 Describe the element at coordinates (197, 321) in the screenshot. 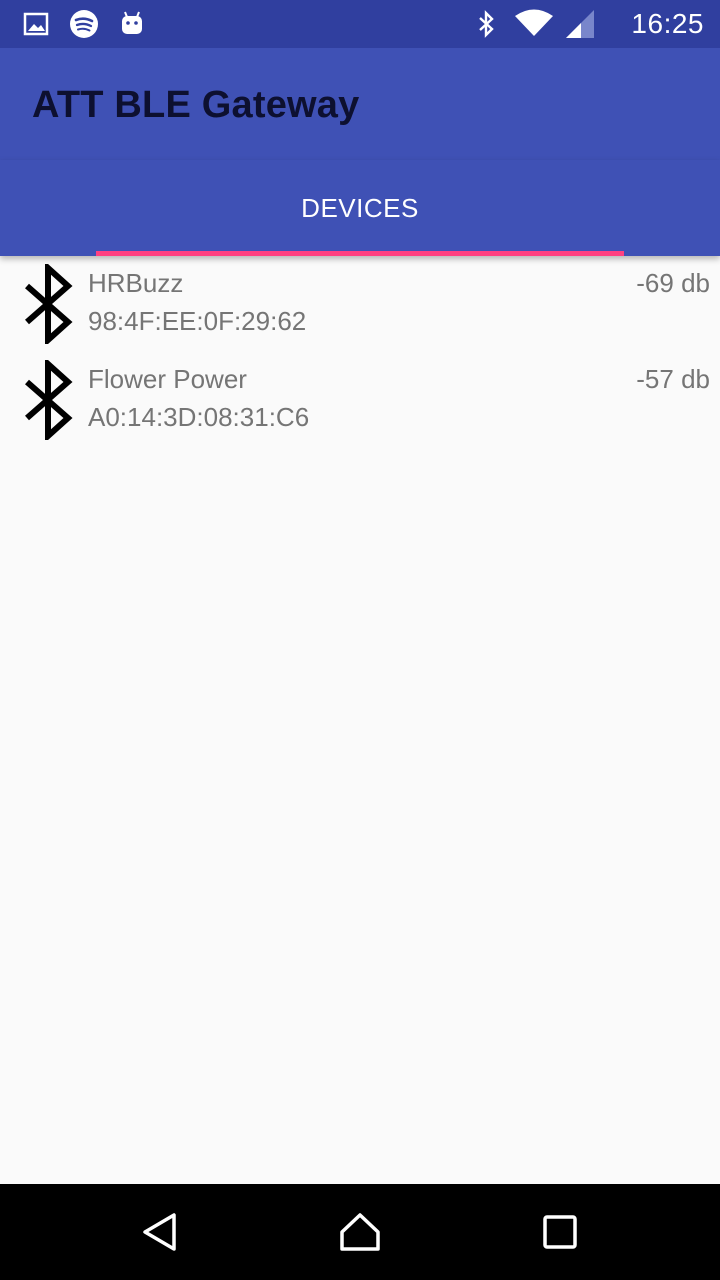

I see `device-mac-address: 98:4F:EE:0F:29:62` at that location.